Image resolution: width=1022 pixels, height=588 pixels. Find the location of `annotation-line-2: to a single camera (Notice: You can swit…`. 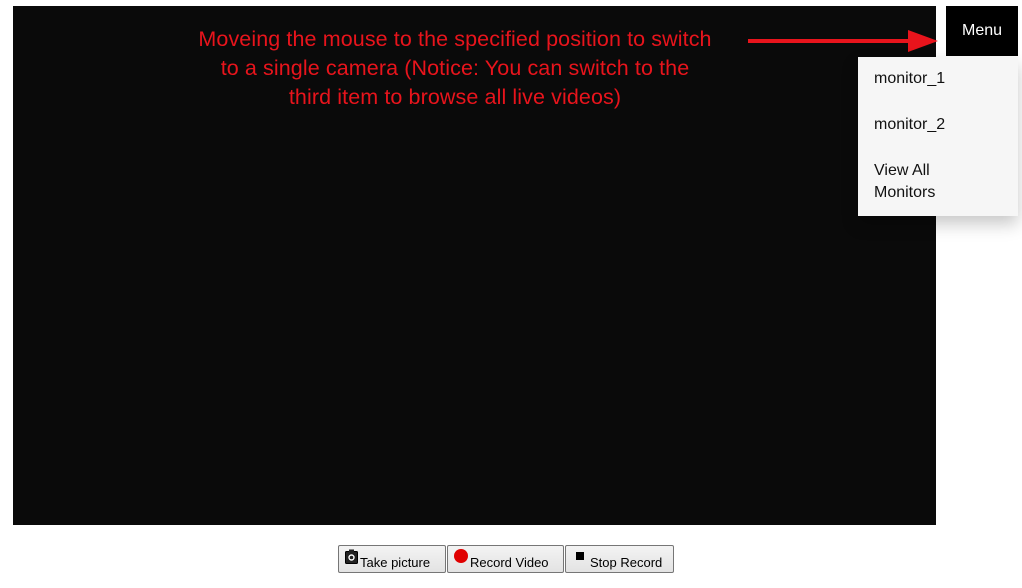

annotation-line-2: to a single camera (Notice: You can swit… is located at coordinates (455, 68).